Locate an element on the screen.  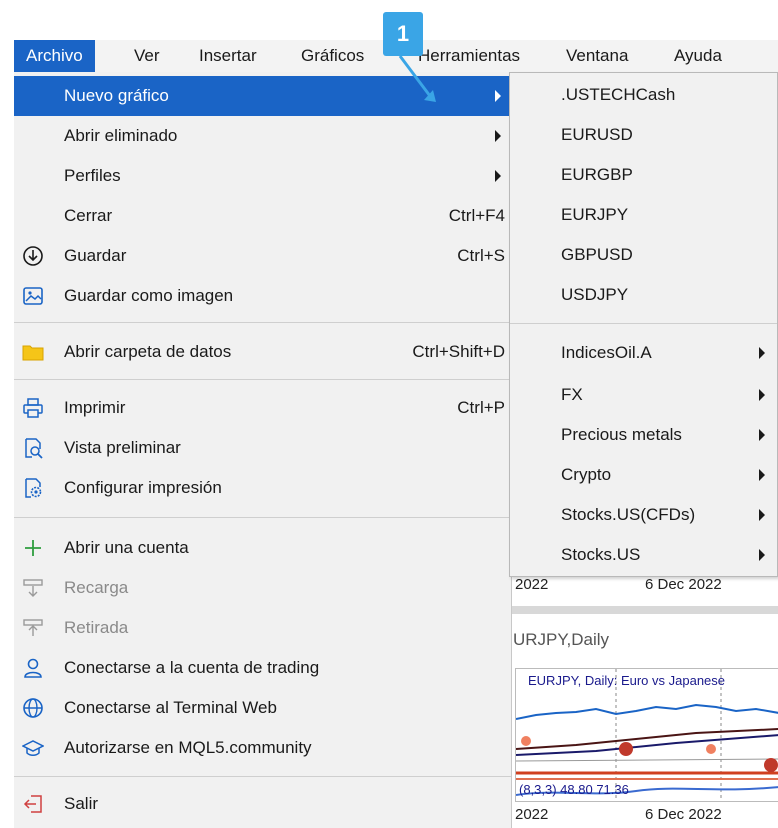
menu-item-cerrar: Cerrar Ctrl+F4 is located at coordinates (262, 216).